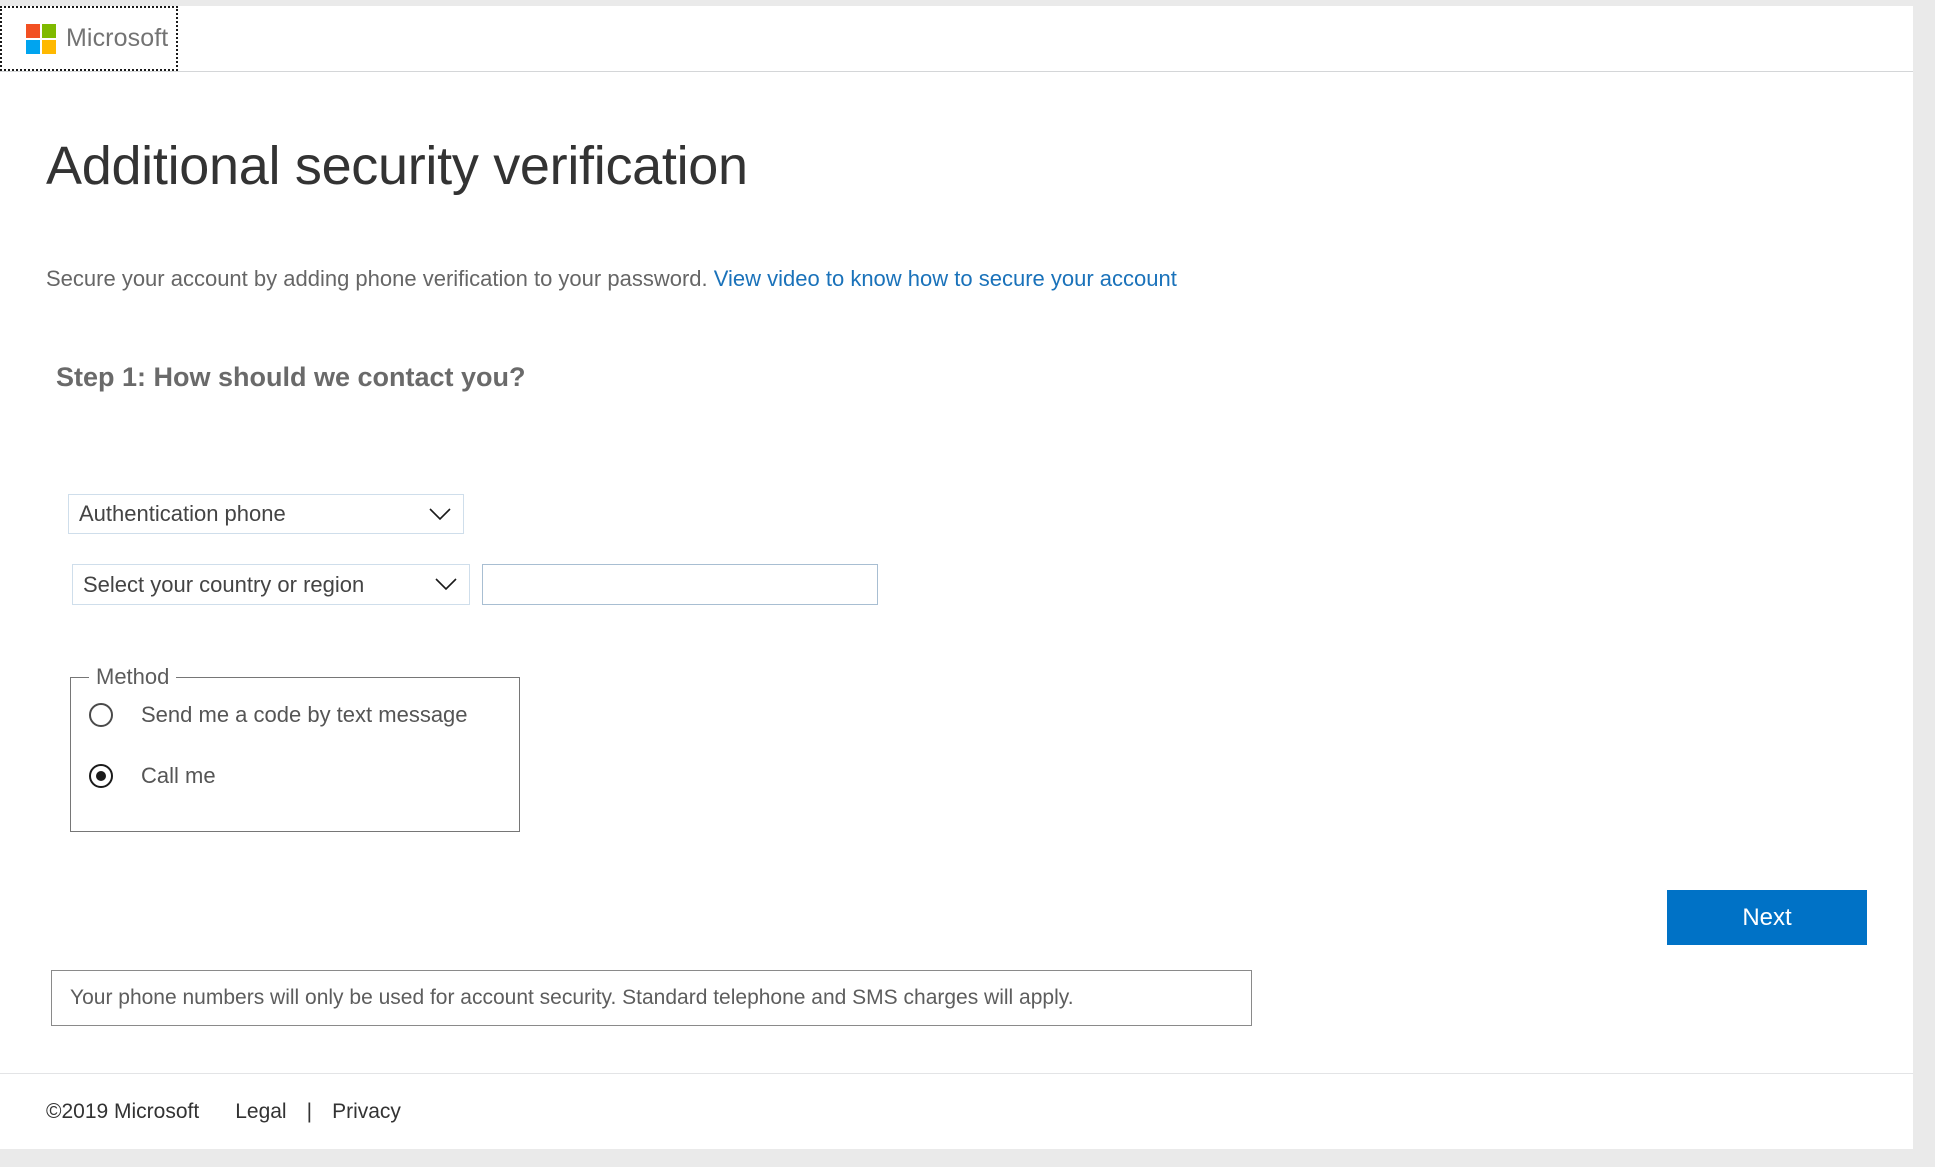 Image resolution: width=1935 pixels, height=1167 pixels. What do you see at coordinates (101, 715) in the screenshot?
I see `radio-button-unchecked-icon` at bounding box center [101, 715].